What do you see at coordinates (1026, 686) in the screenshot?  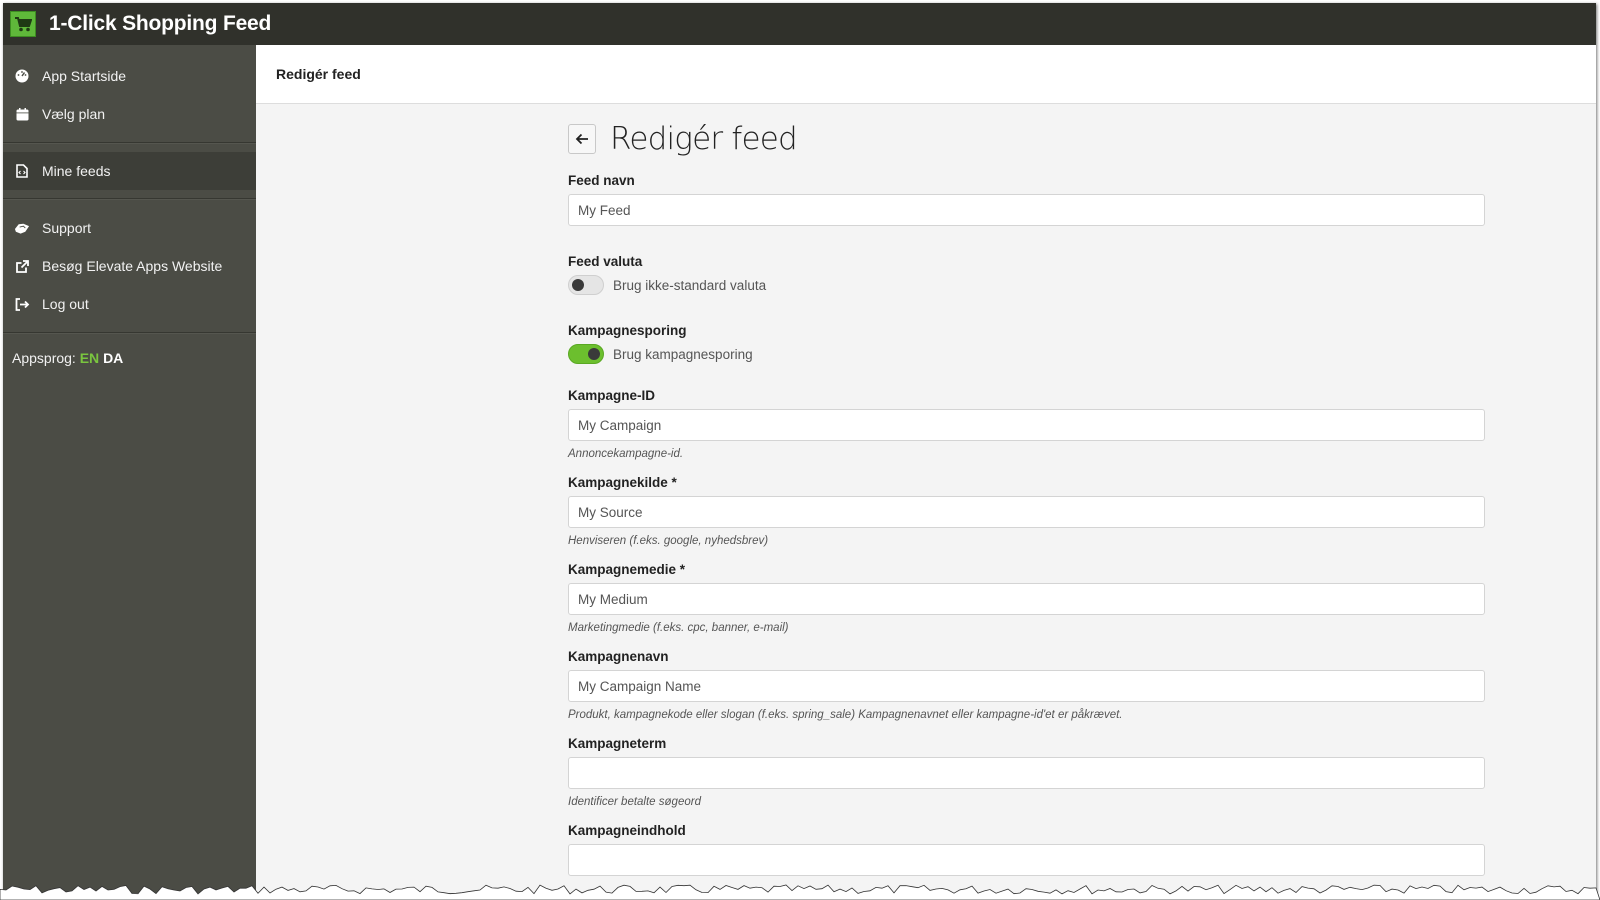 I see `campaign-name-input` at bounding box center [1026, 686].